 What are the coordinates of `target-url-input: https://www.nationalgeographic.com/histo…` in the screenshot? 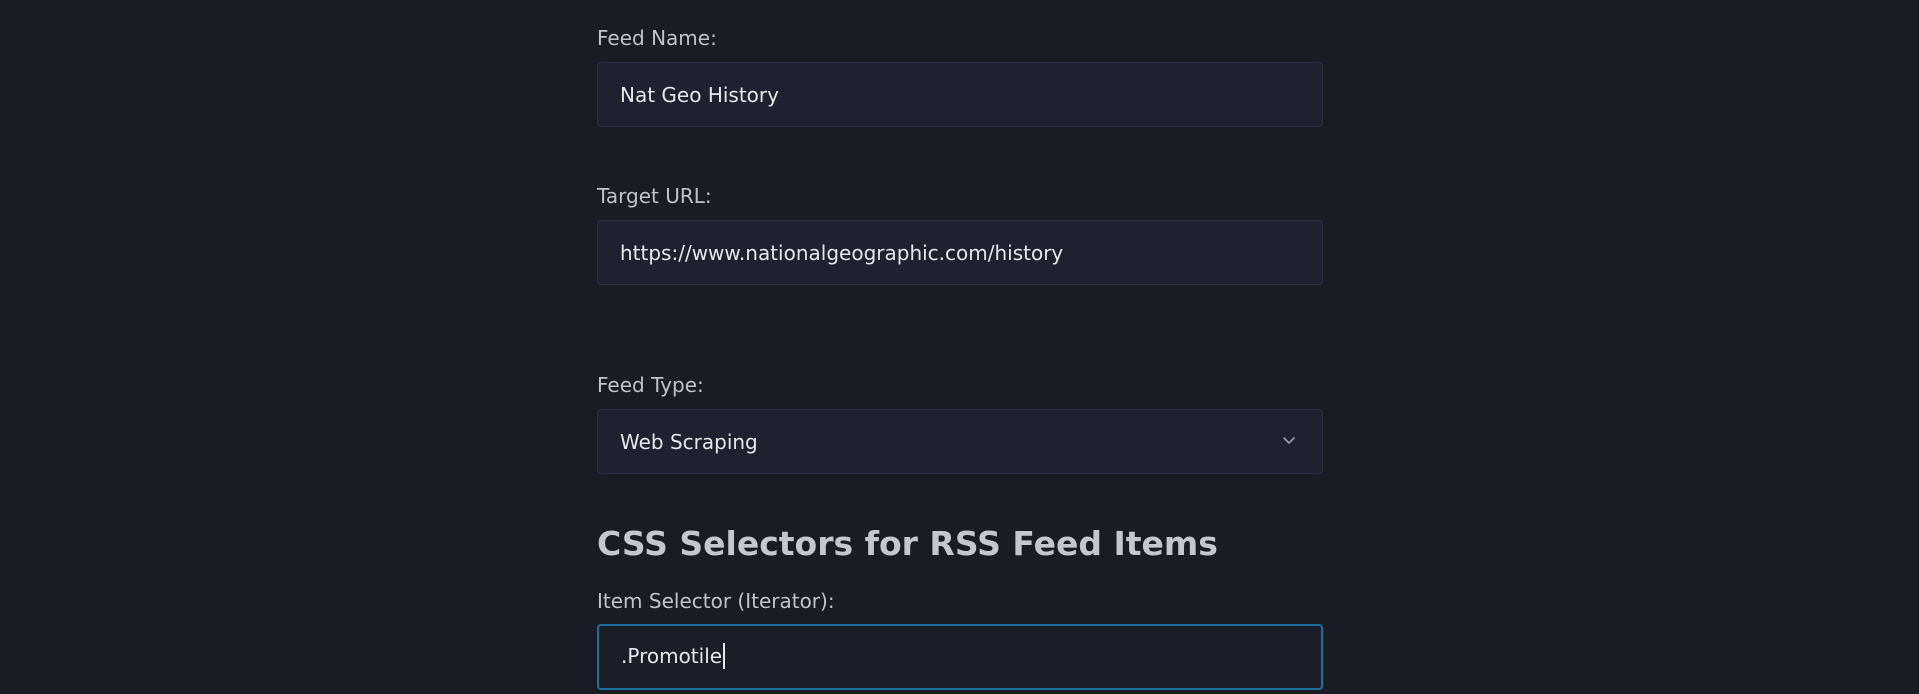 It's located at (960, 252).